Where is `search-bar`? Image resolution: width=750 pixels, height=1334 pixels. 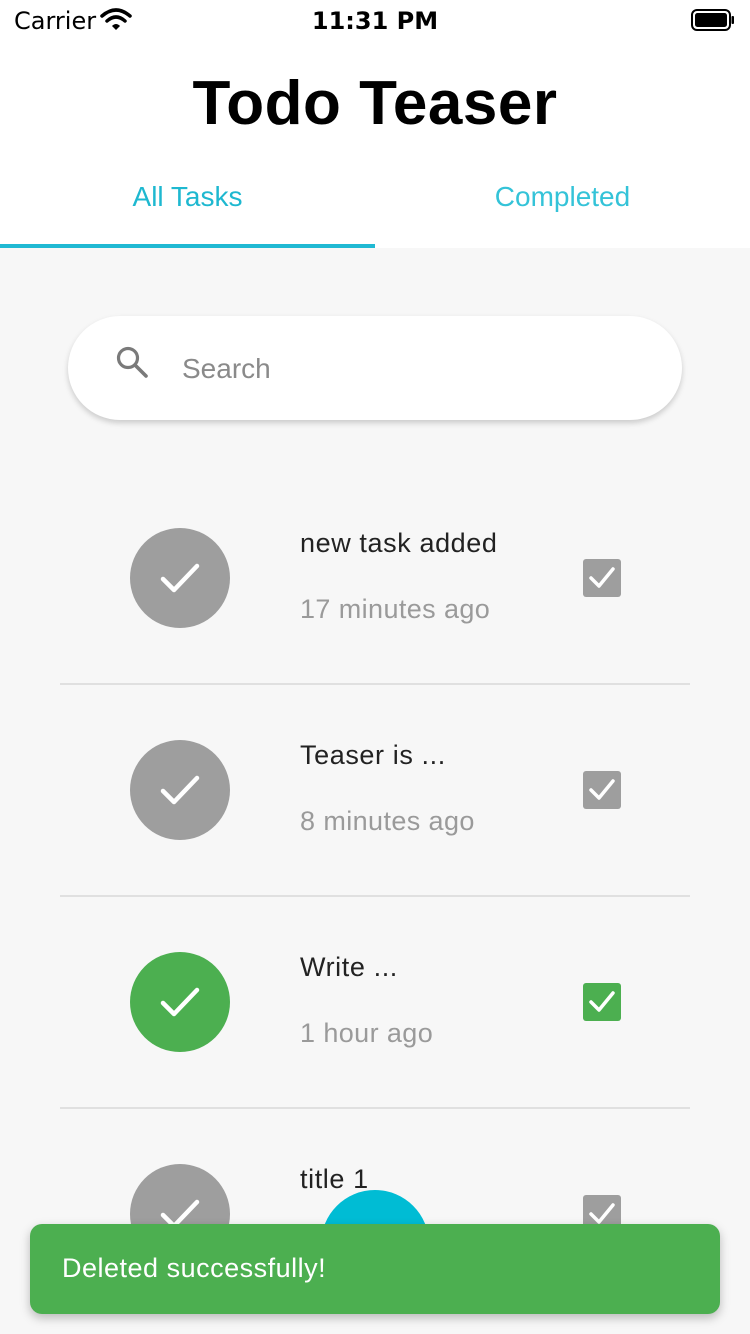
search-bar is located at coordinates (375, 368).